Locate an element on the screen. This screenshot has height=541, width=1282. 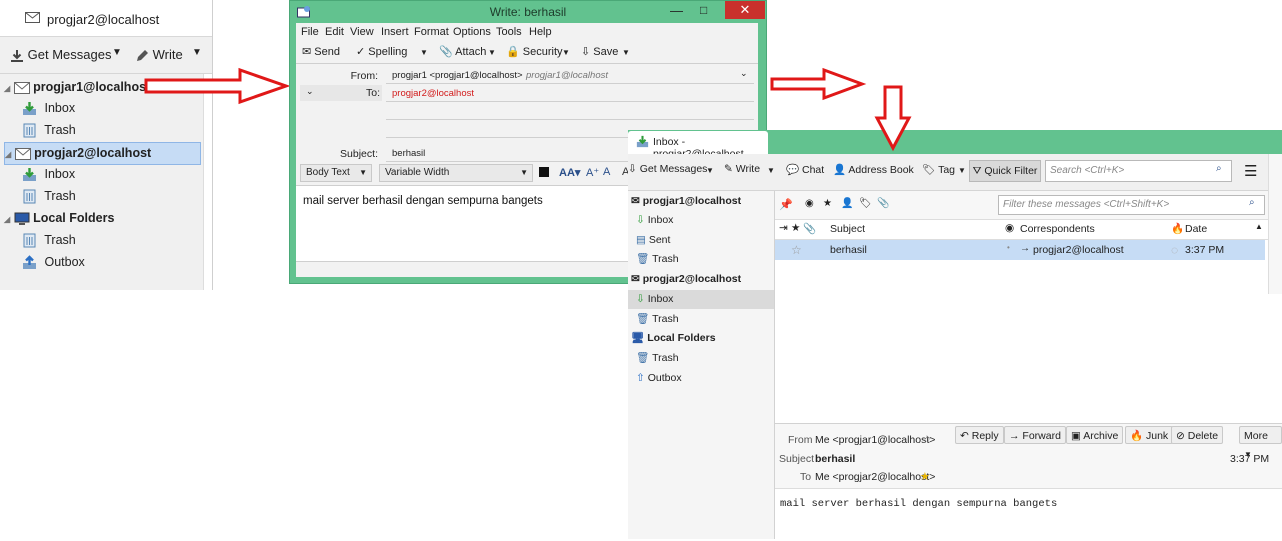
write-button: Write is located at coordinates (159, 55).